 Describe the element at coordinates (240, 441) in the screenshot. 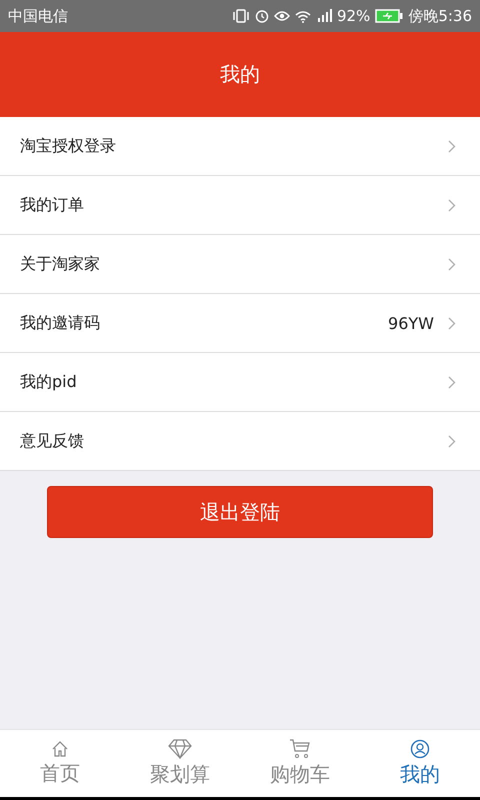

I see `menu-item: 意见反馈` at that location.